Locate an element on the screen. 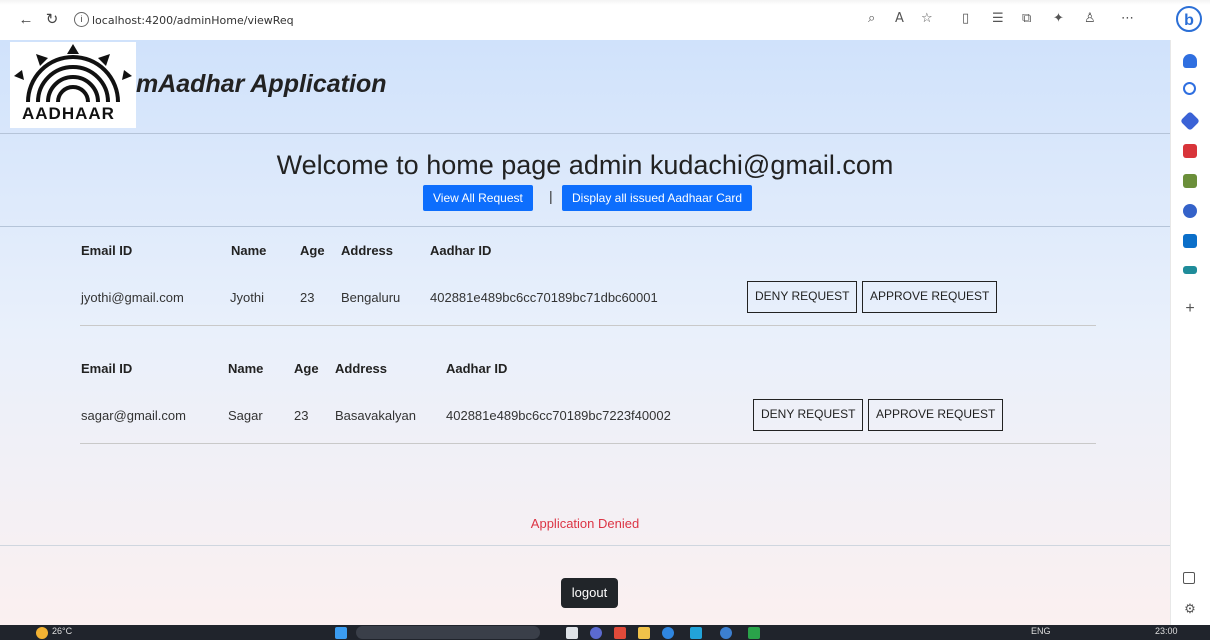 Image resolution: width=1210 pixels, height=640 pixels. more-menu-icon: ⋯ is located at coordinates (1127, 18).